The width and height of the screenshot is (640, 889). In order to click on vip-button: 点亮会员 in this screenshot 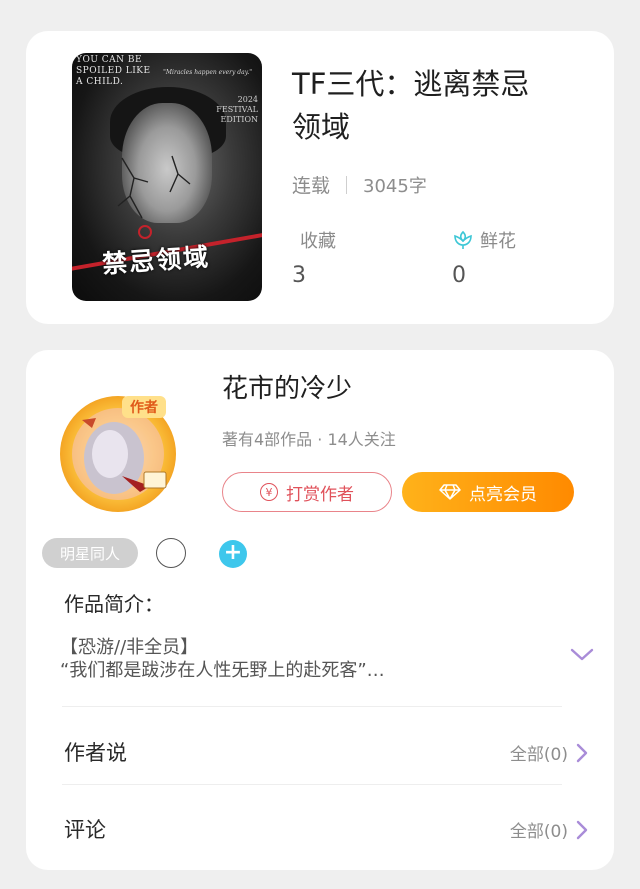, I will do `click(488, 492)`.